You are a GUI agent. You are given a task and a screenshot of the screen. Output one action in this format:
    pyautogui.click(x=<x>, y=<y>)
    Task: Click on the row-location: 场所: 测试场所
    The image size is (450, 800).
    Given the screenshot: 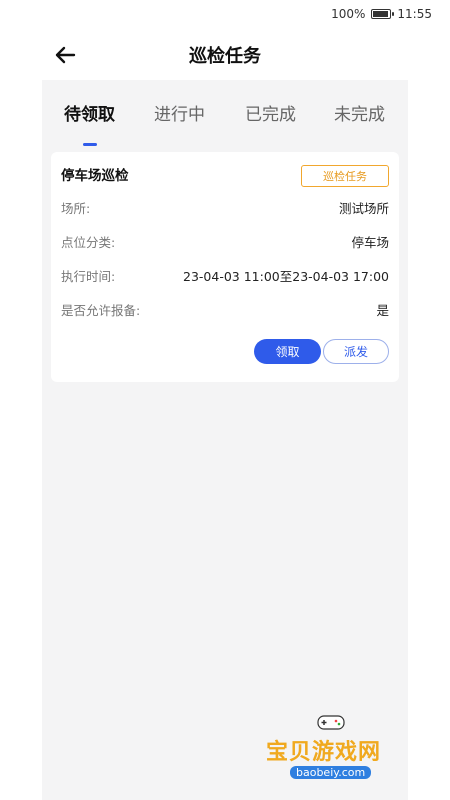 What is the action you would take?
    pyautogui.click(x=225, y=207)
    